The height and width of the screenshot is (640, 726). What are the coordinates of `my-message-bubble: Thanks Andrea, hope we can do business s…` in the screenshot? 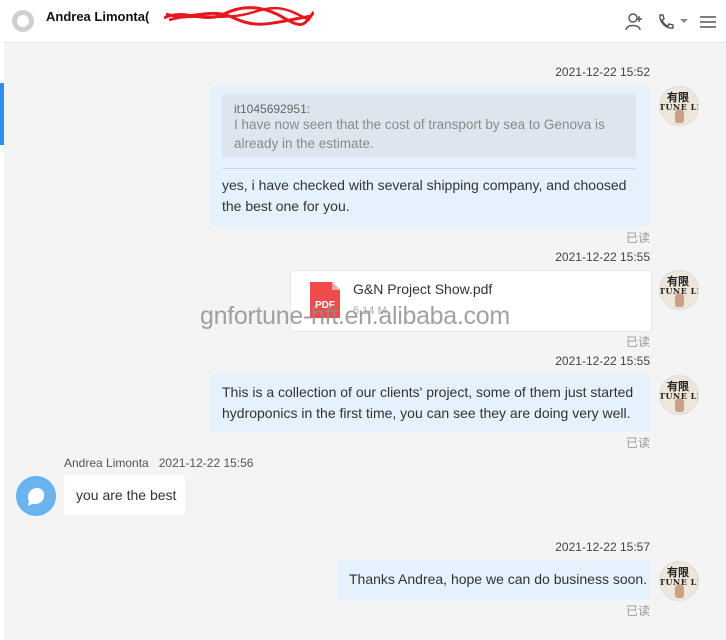 It's located at (493, 580).